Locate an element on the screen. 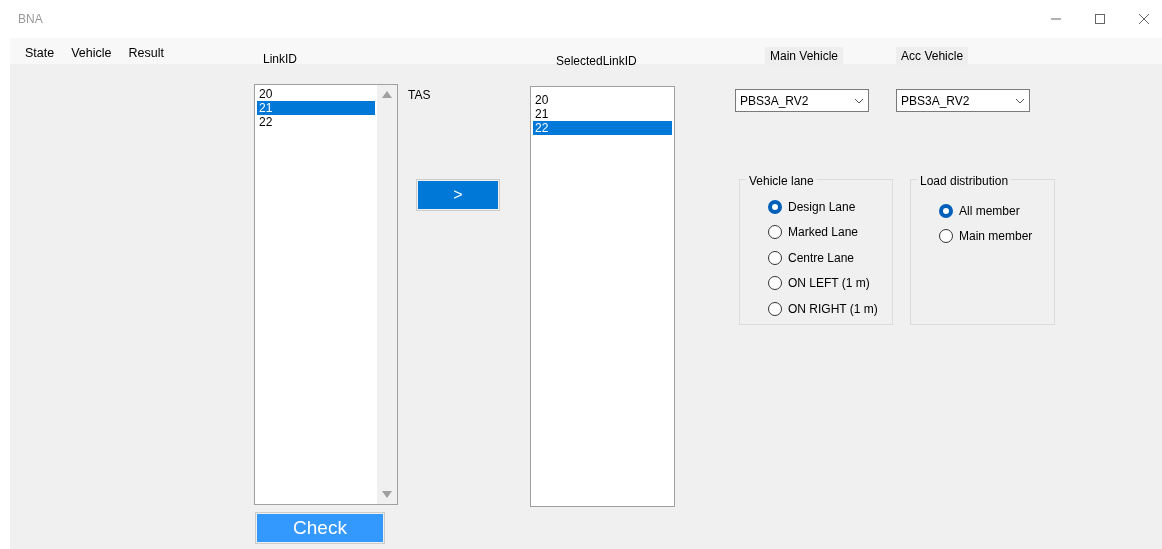  radio-option: Main member is located at coordinates (996, 236).